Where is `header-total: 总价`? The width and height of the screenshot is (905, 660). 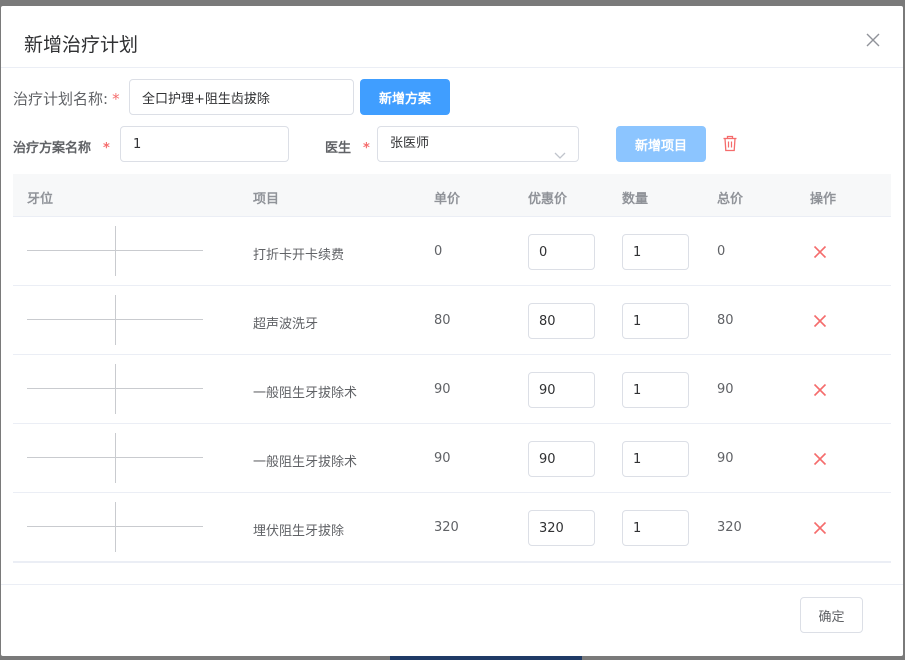
header-total: 总价 is located at coordinates (730, 199).